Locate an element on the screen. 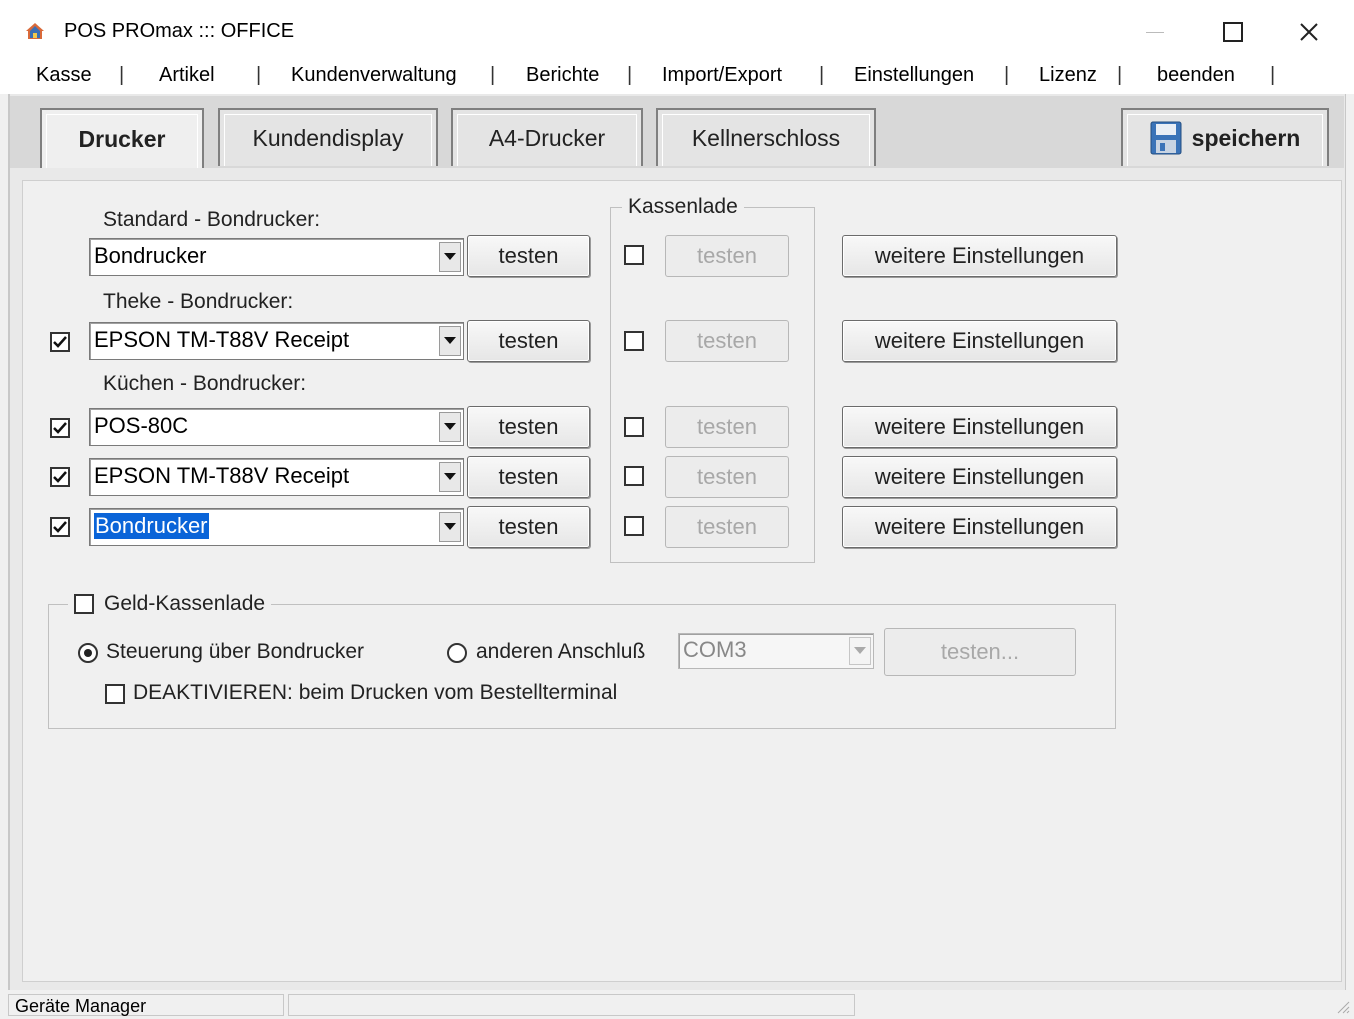  app-house-icon is located at coordinates (35, 31).